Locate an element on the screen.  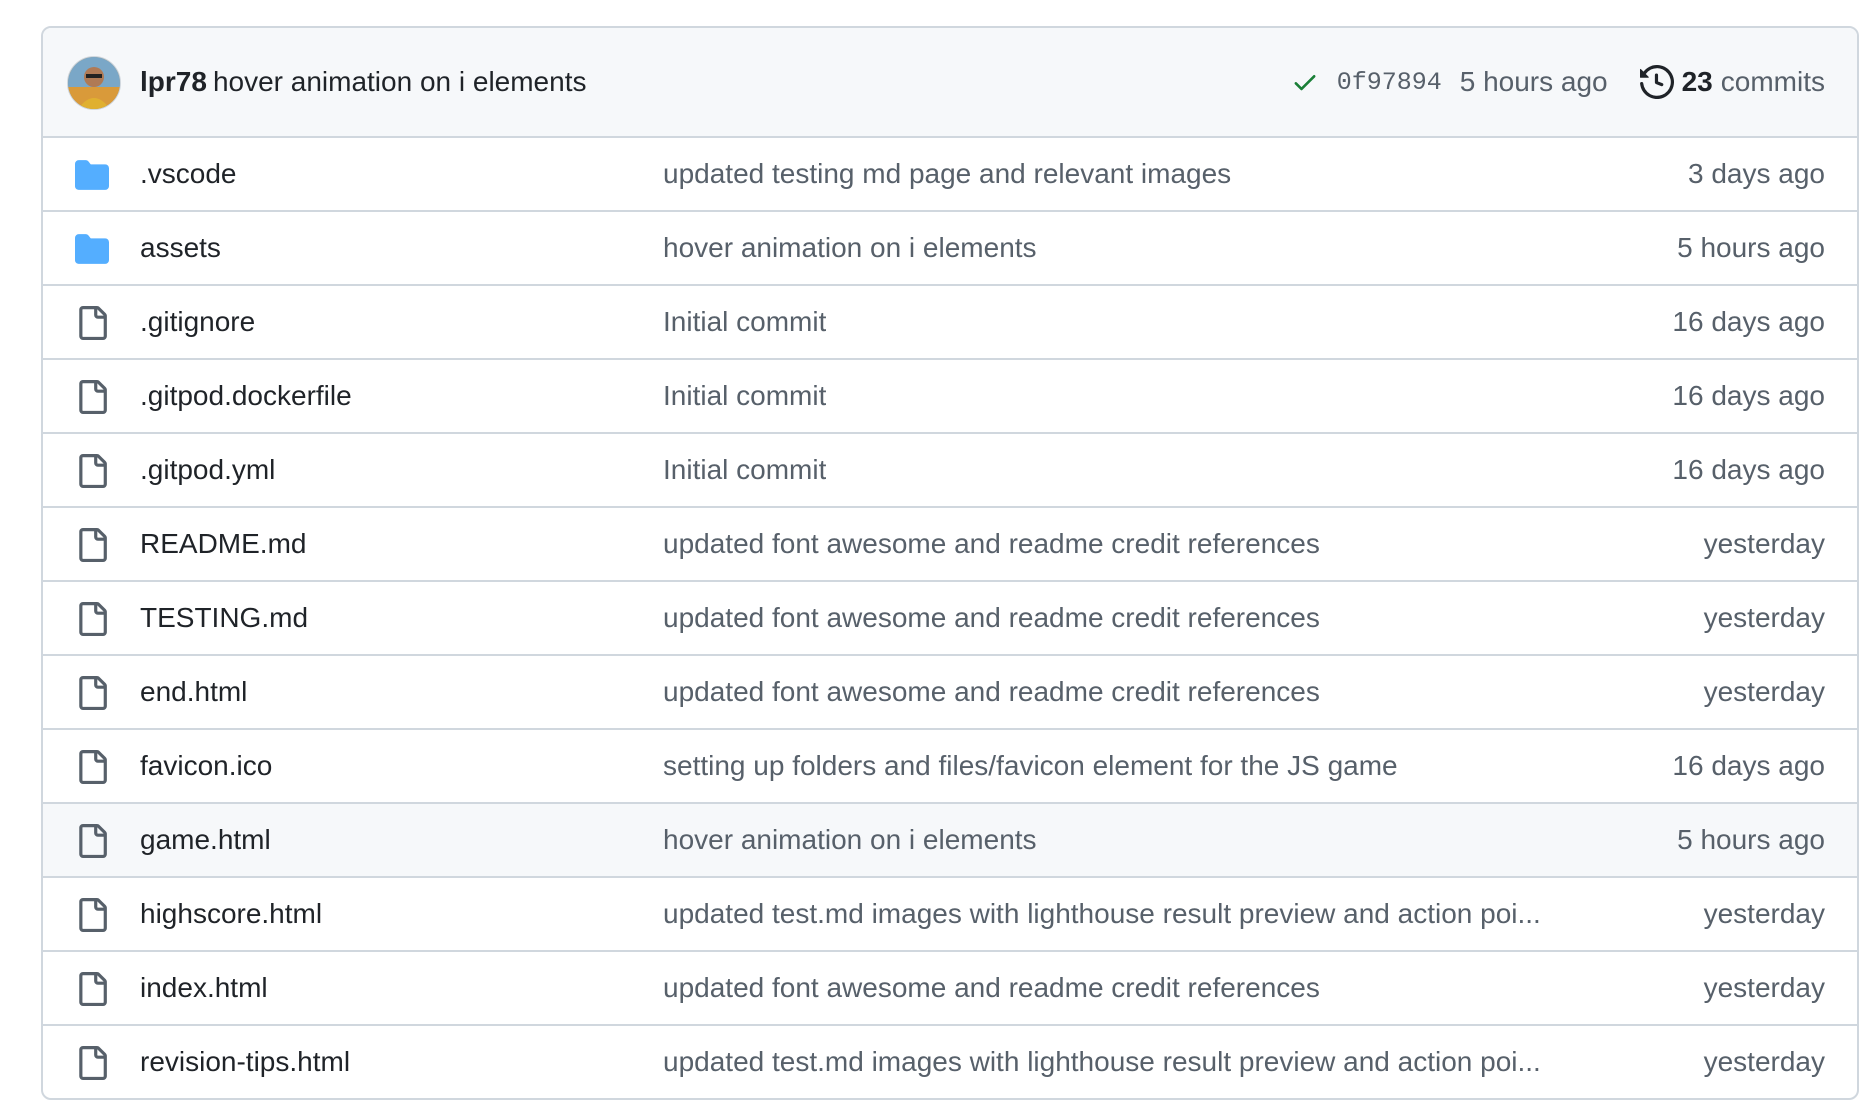
commit-count: 23 is located at coordinates (1697, 81).